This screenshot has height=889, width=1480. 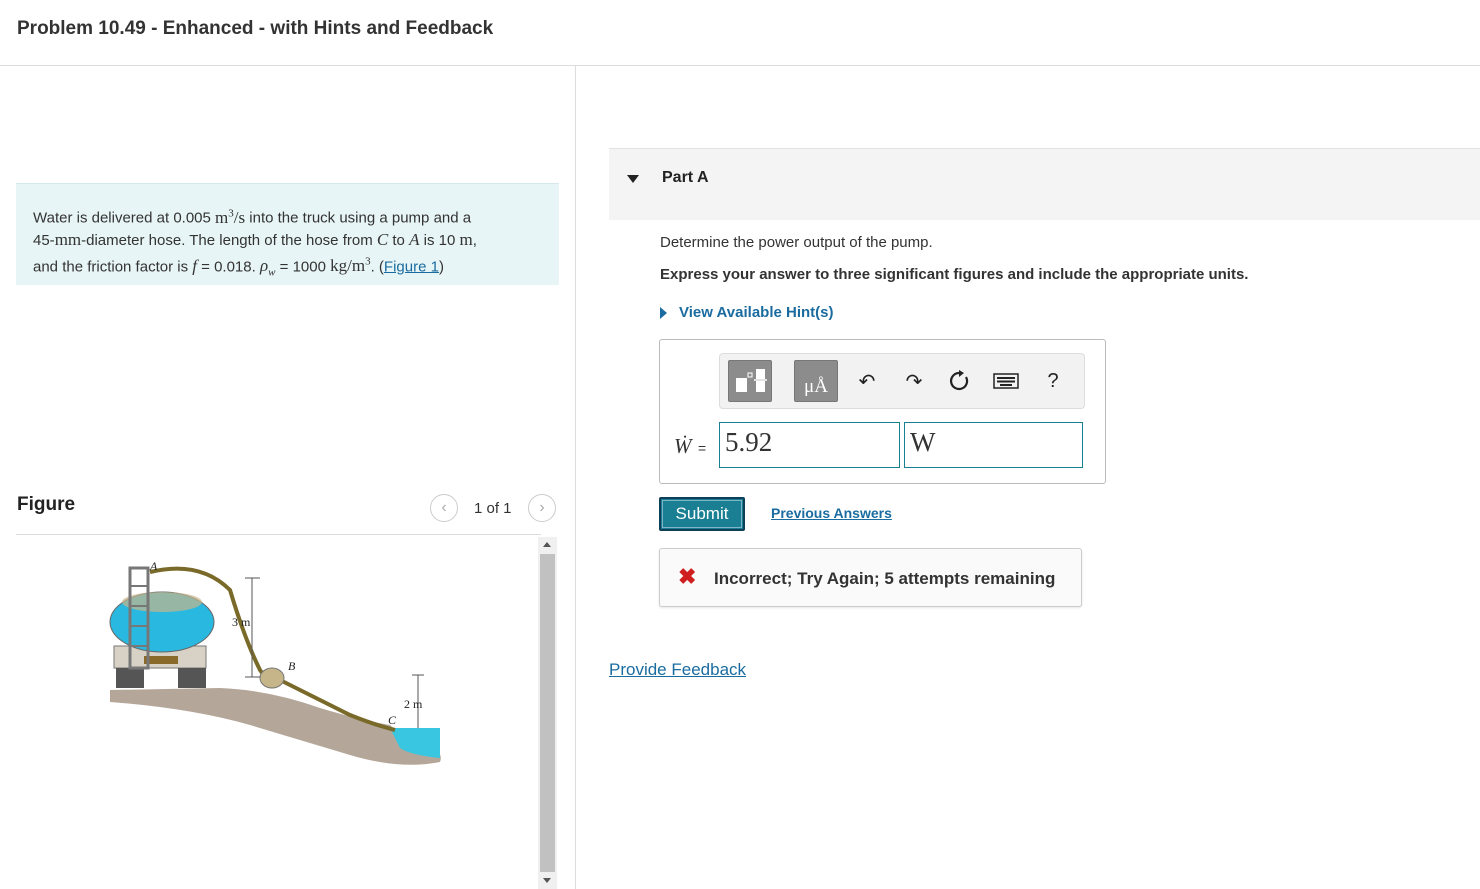 I want to click on question-text: Determine the power output of the pump., so click(x=796, y=242).